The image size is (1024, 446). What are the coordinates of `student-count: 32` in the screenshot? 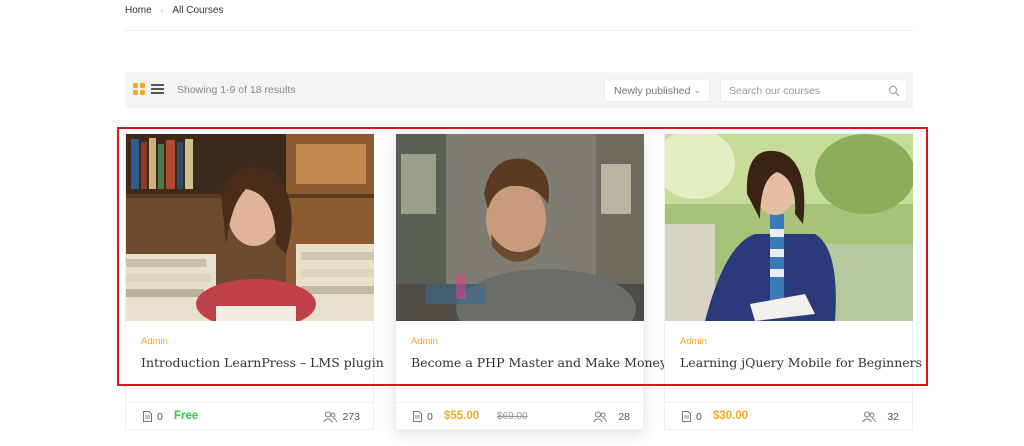 It's located at (893, 417).